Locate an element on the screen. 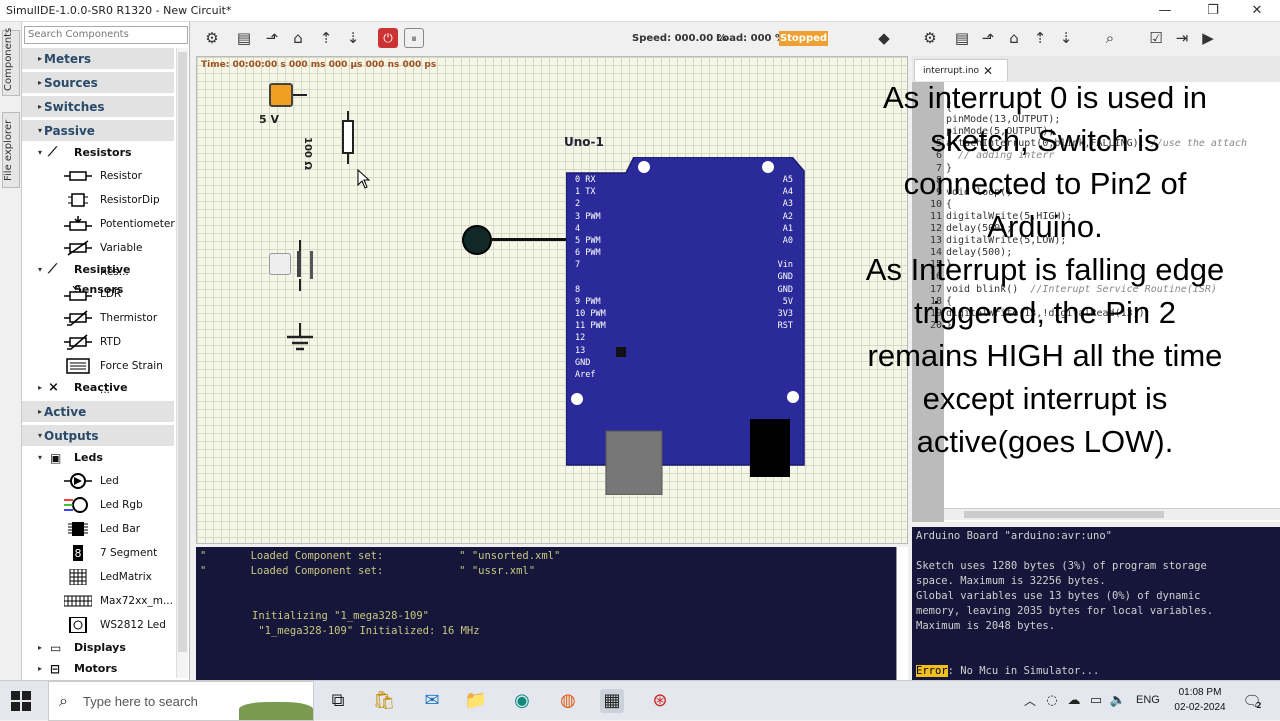 The image size is (1280, 721). arduino-ide-icon: ⊛ is located at coordinates (660, 701).